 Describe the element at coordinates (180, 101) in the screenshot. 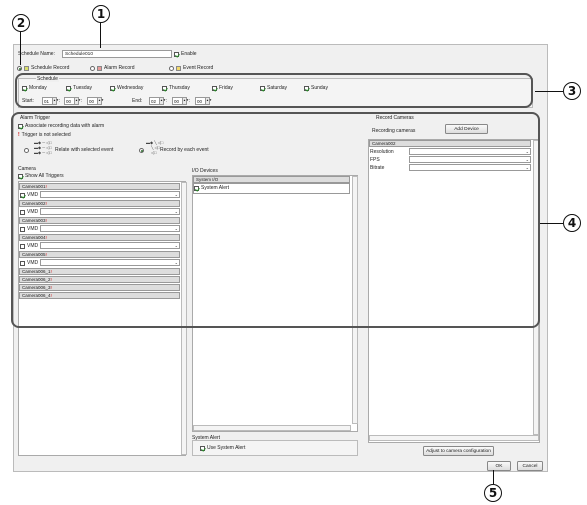

I see `end-minute-spinner: 00 ▲▼` at that location.